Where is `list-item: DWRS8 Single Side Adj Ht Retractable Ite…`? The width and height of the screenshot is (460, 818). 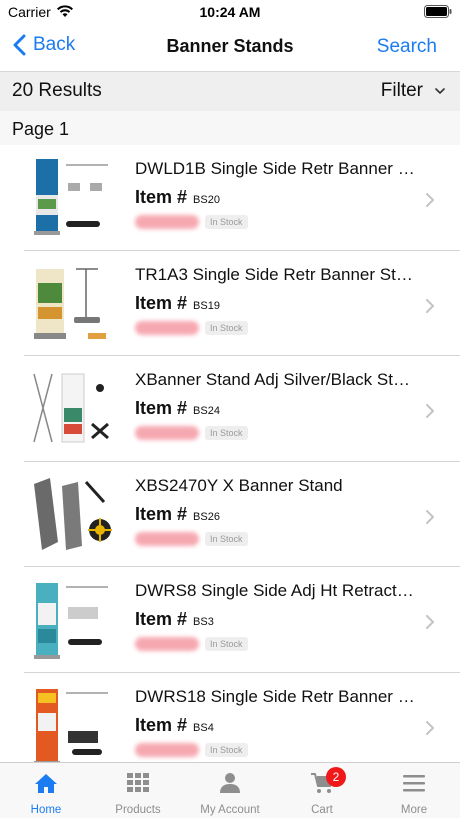
list-item: DWRS8 Single Side Adj Ht Retractable Ite… is located at coordinates (242, 620).